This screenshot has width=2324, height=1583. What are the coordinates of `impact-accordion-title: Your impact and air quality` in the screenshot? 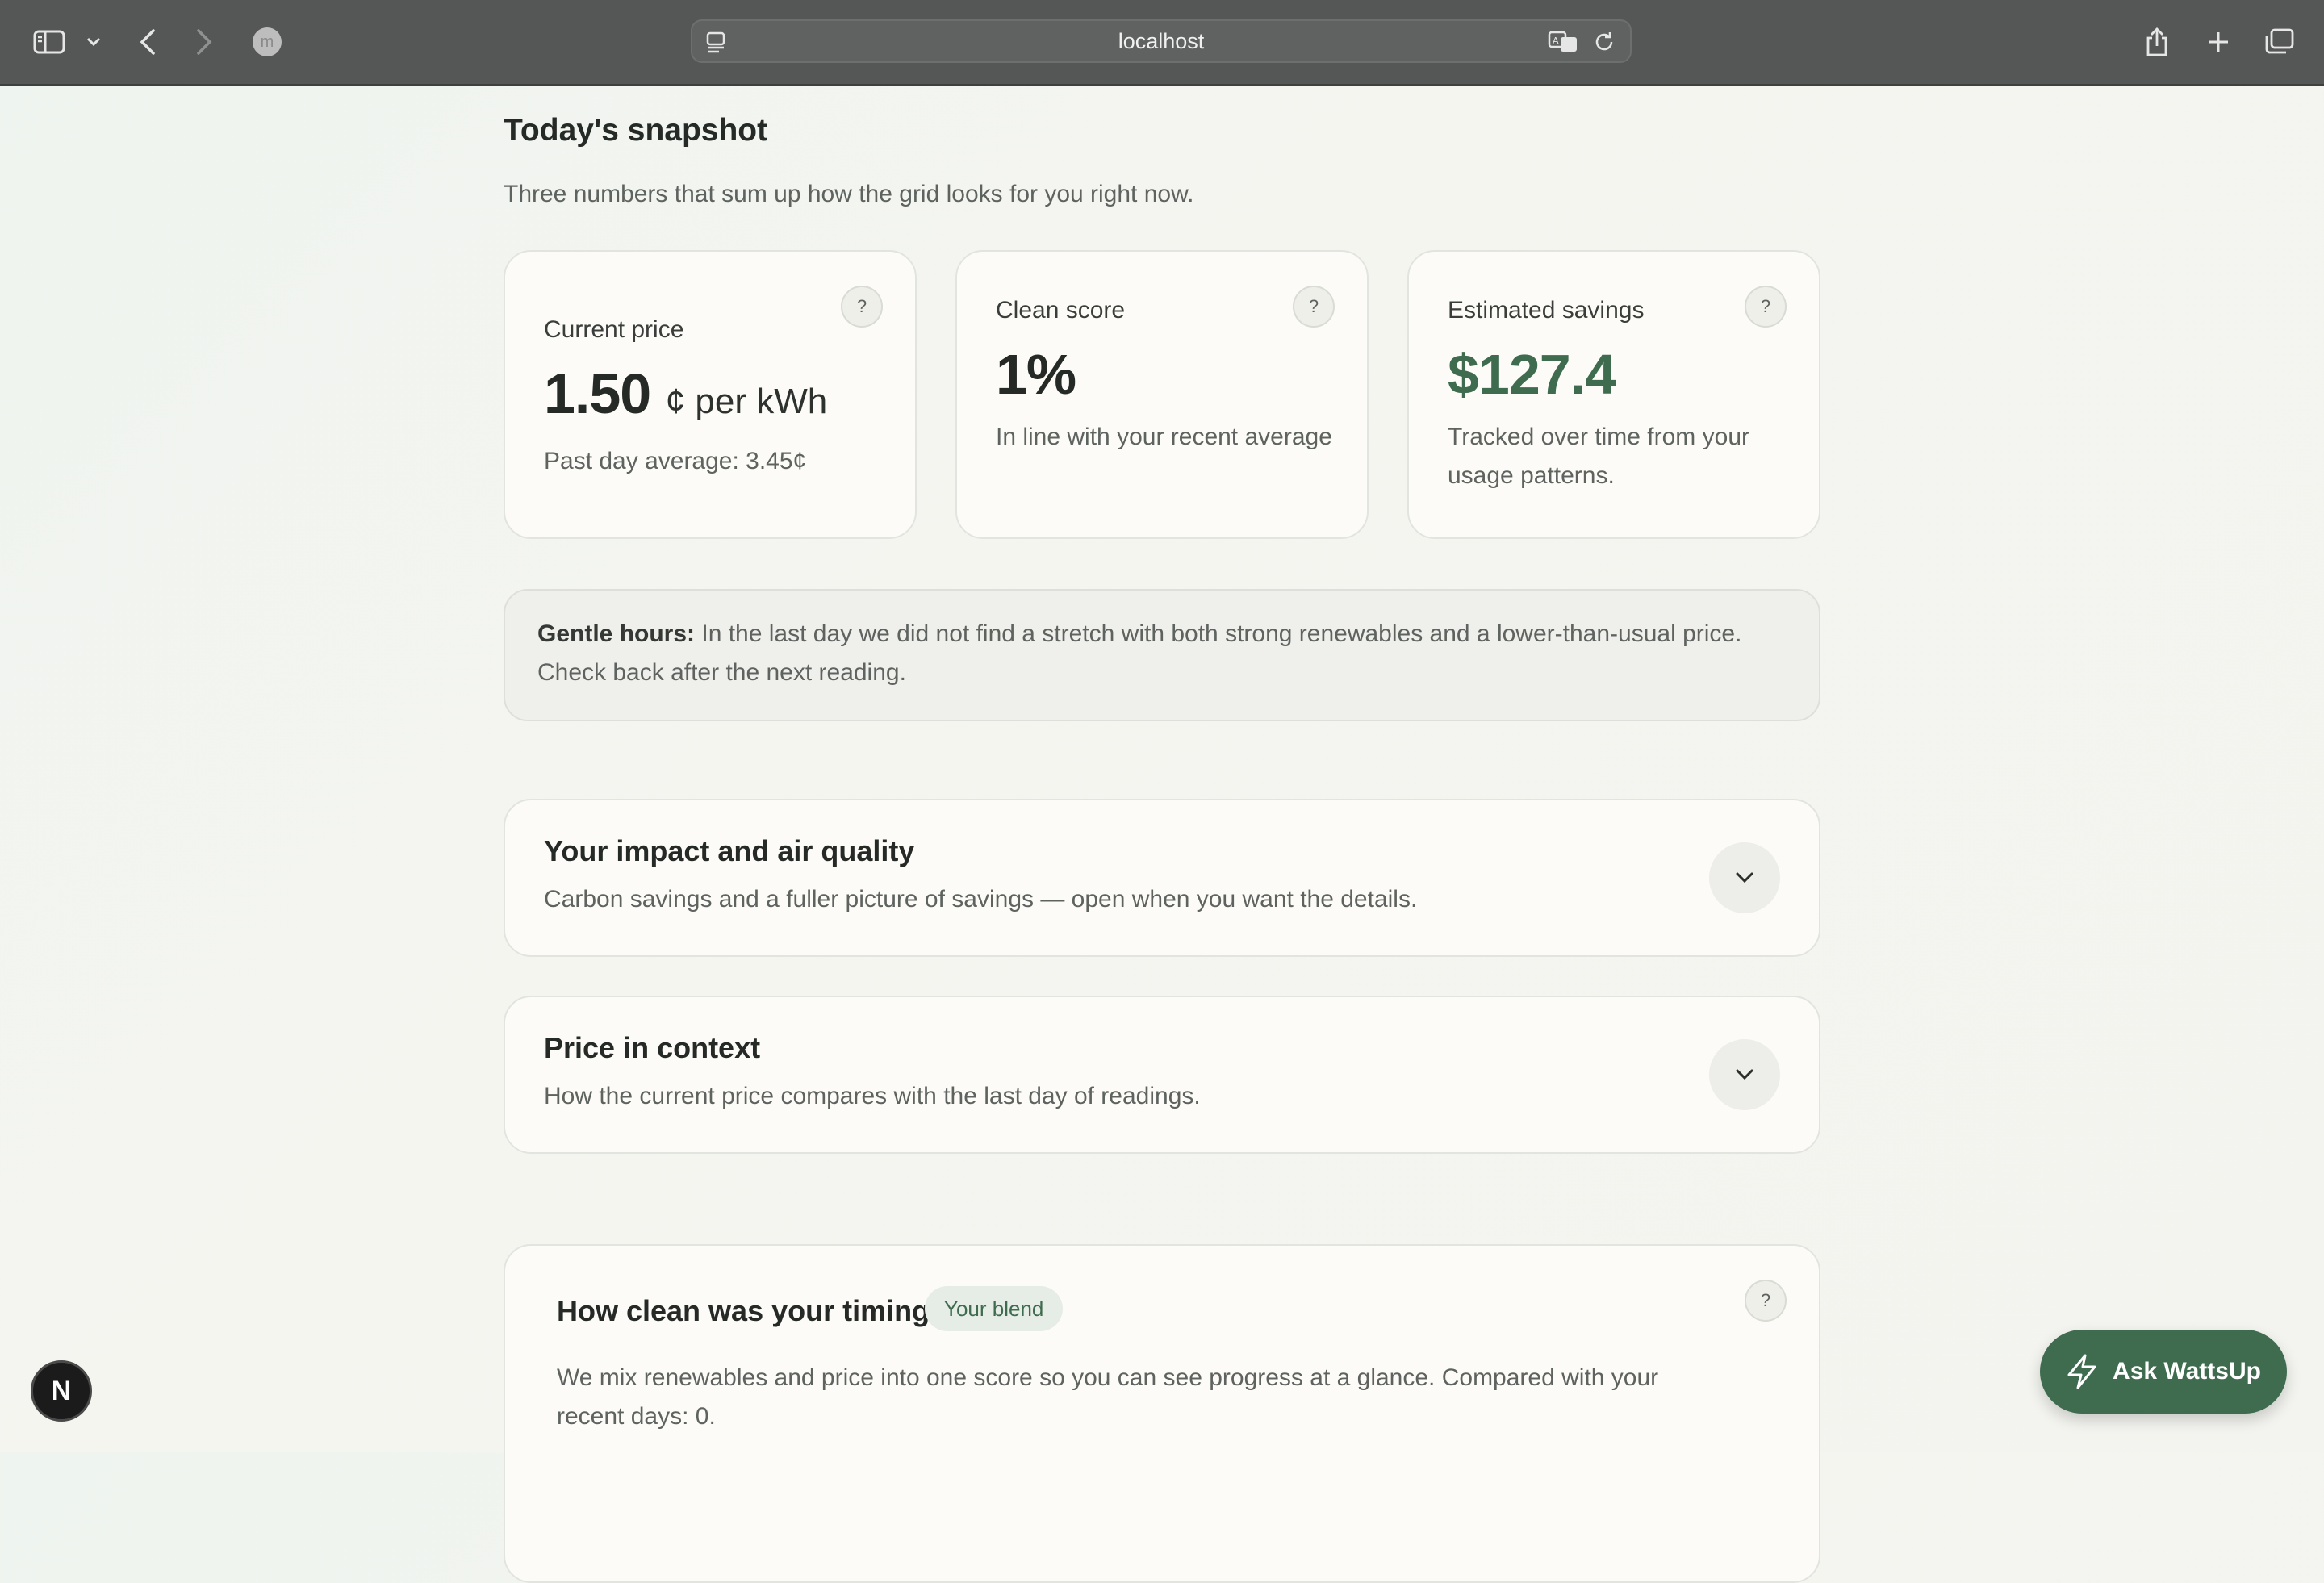 It's located at (729, 850).